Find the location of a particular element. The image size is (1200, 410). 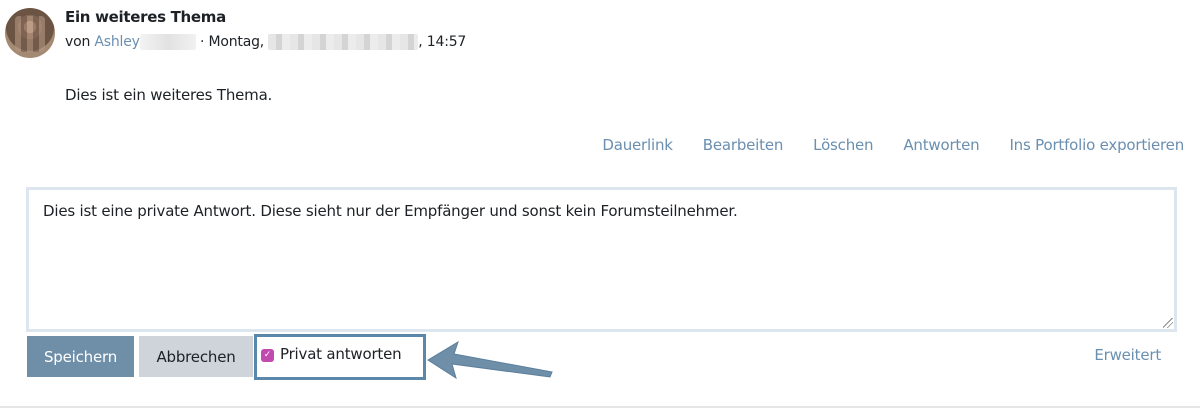

post-subject: Ein weiteres Thema is located at coordinates (145, 17).